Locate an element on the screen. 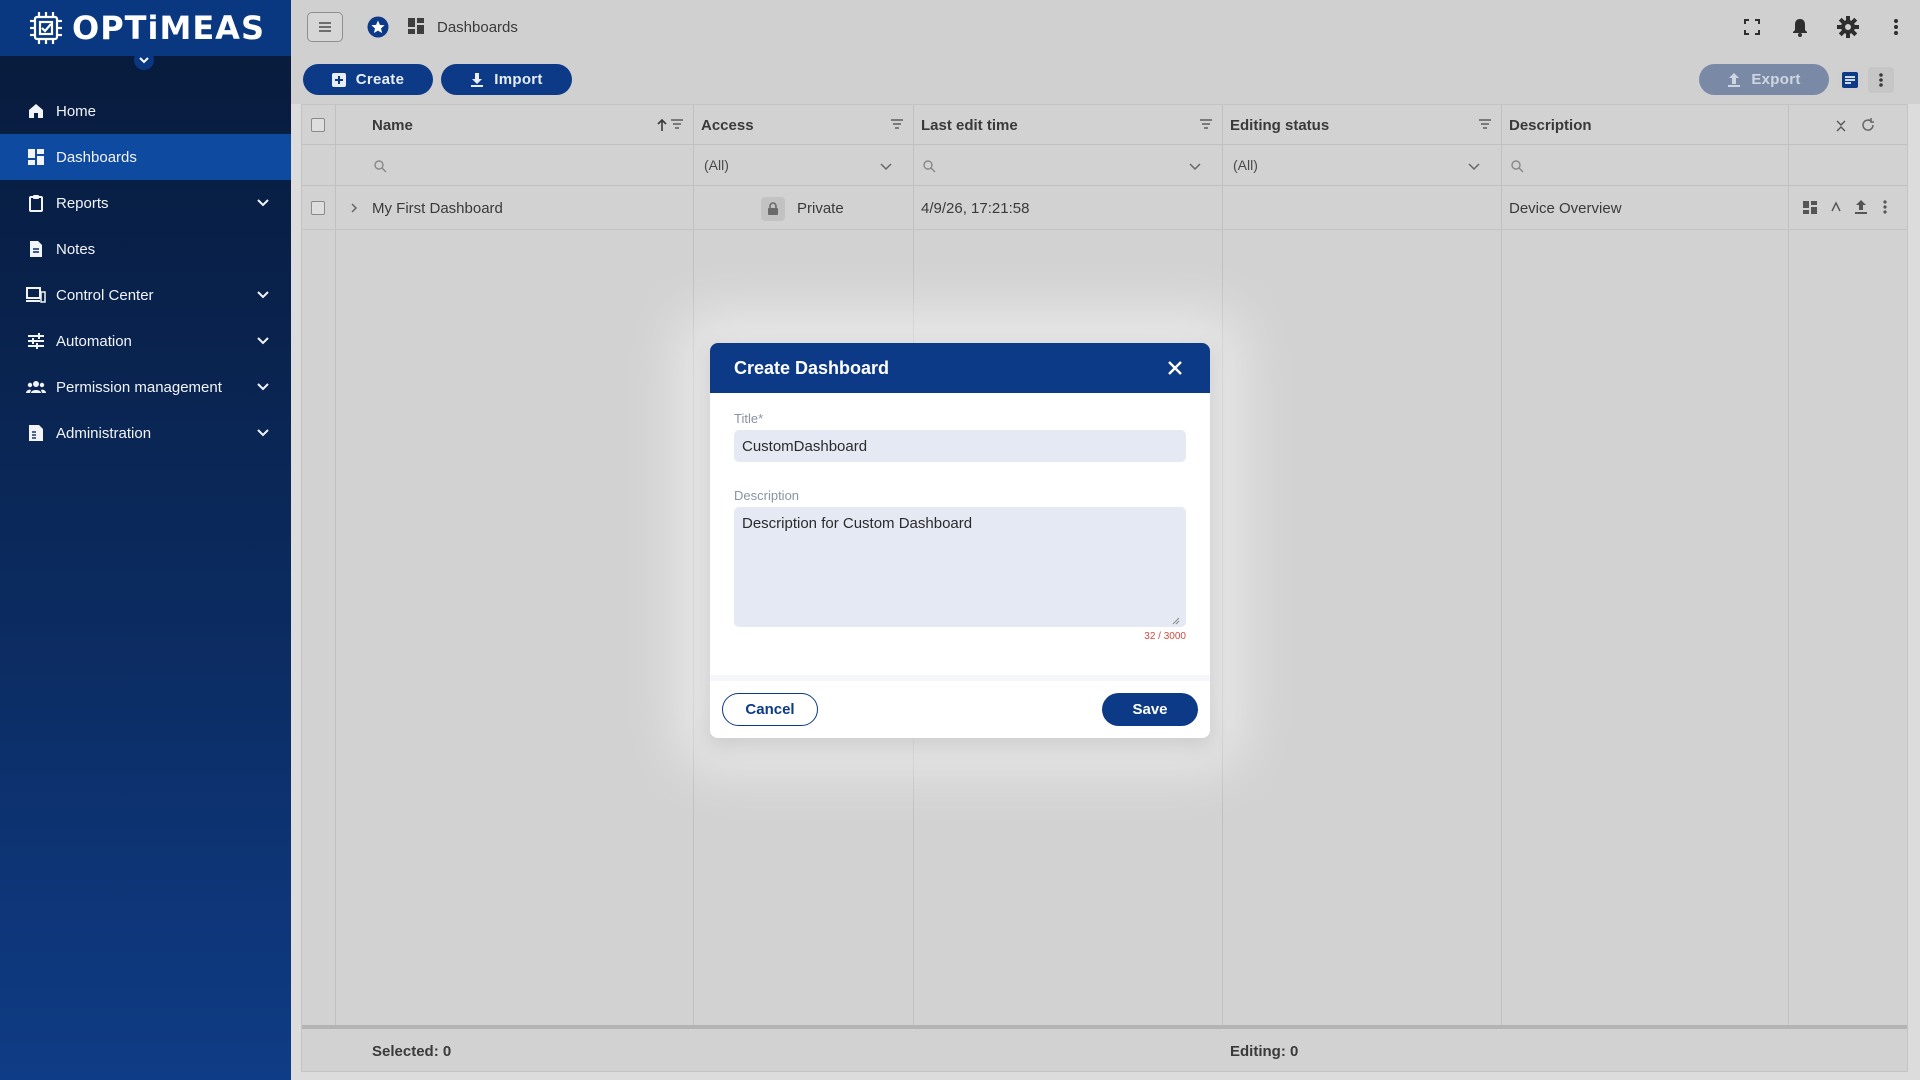 The image size is (1920, 1080). column-header-access: Access is located at coordinates (727, 125).